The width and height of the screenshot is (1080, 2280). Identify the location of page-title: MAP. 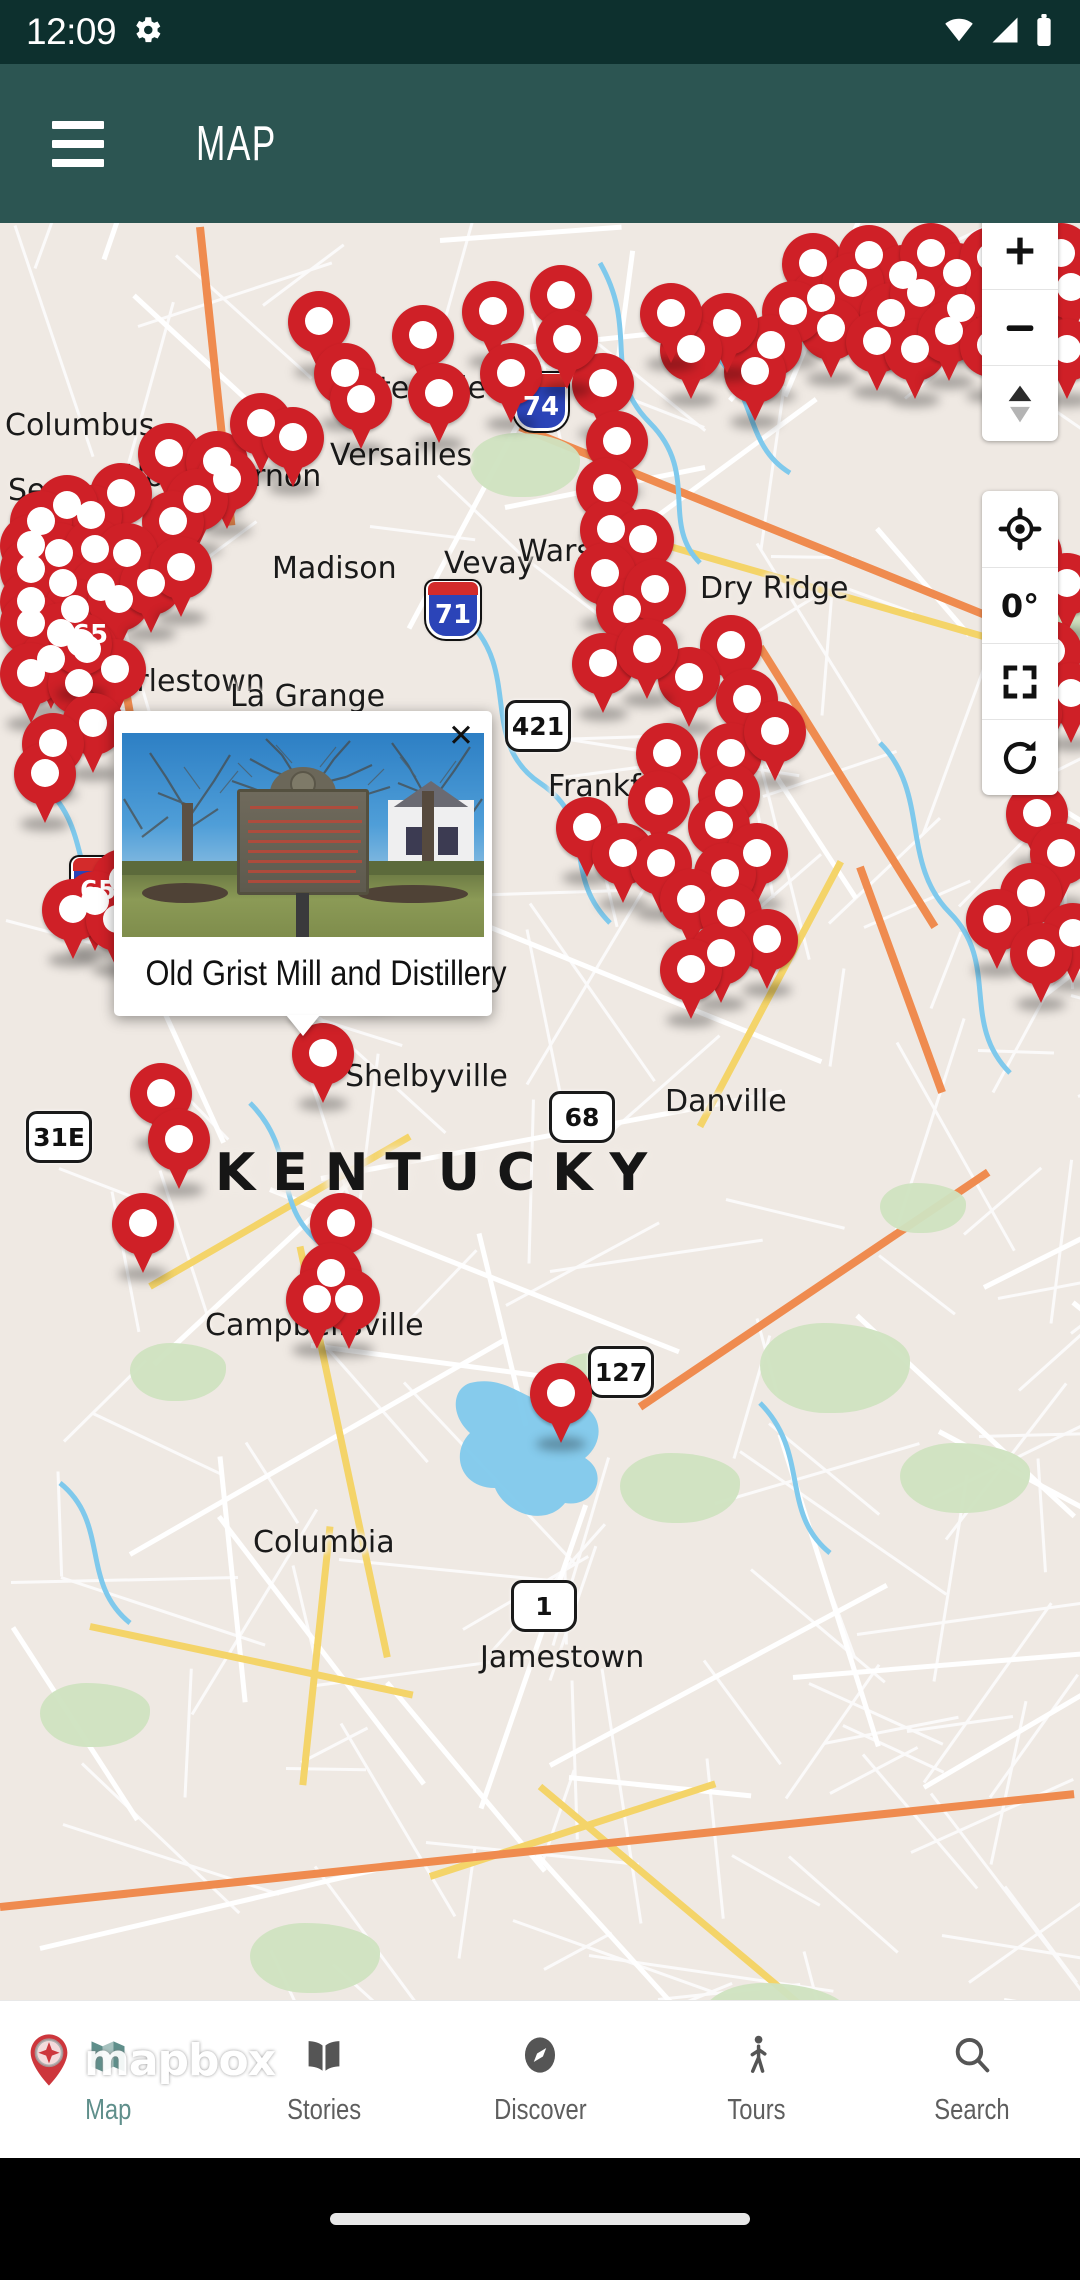
(236, 143).